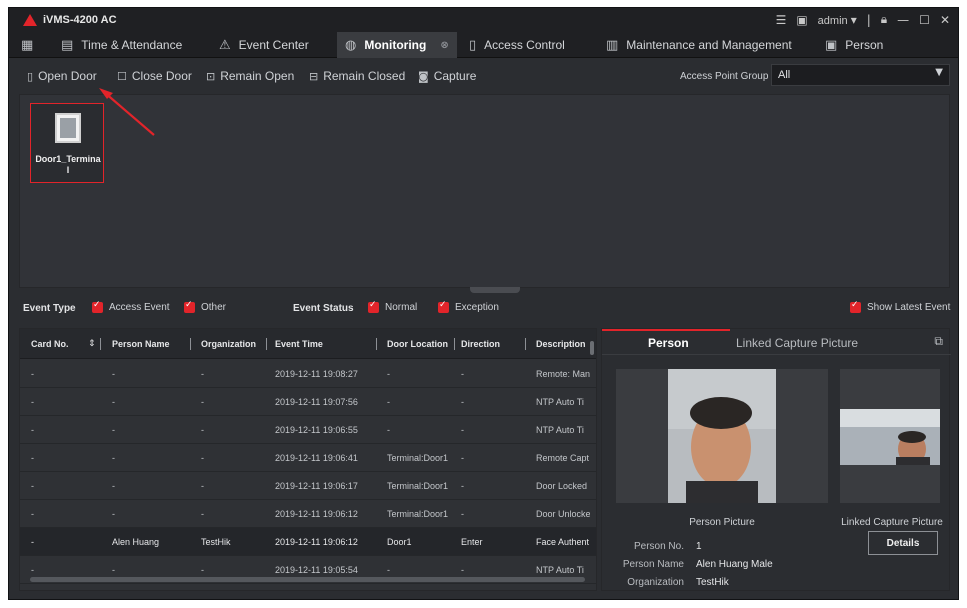 This screenshot has width=967, height=608. Describe the element at coordinates (924, 20) in the screenshot. I see `maximize-icon: ☐` at that location.